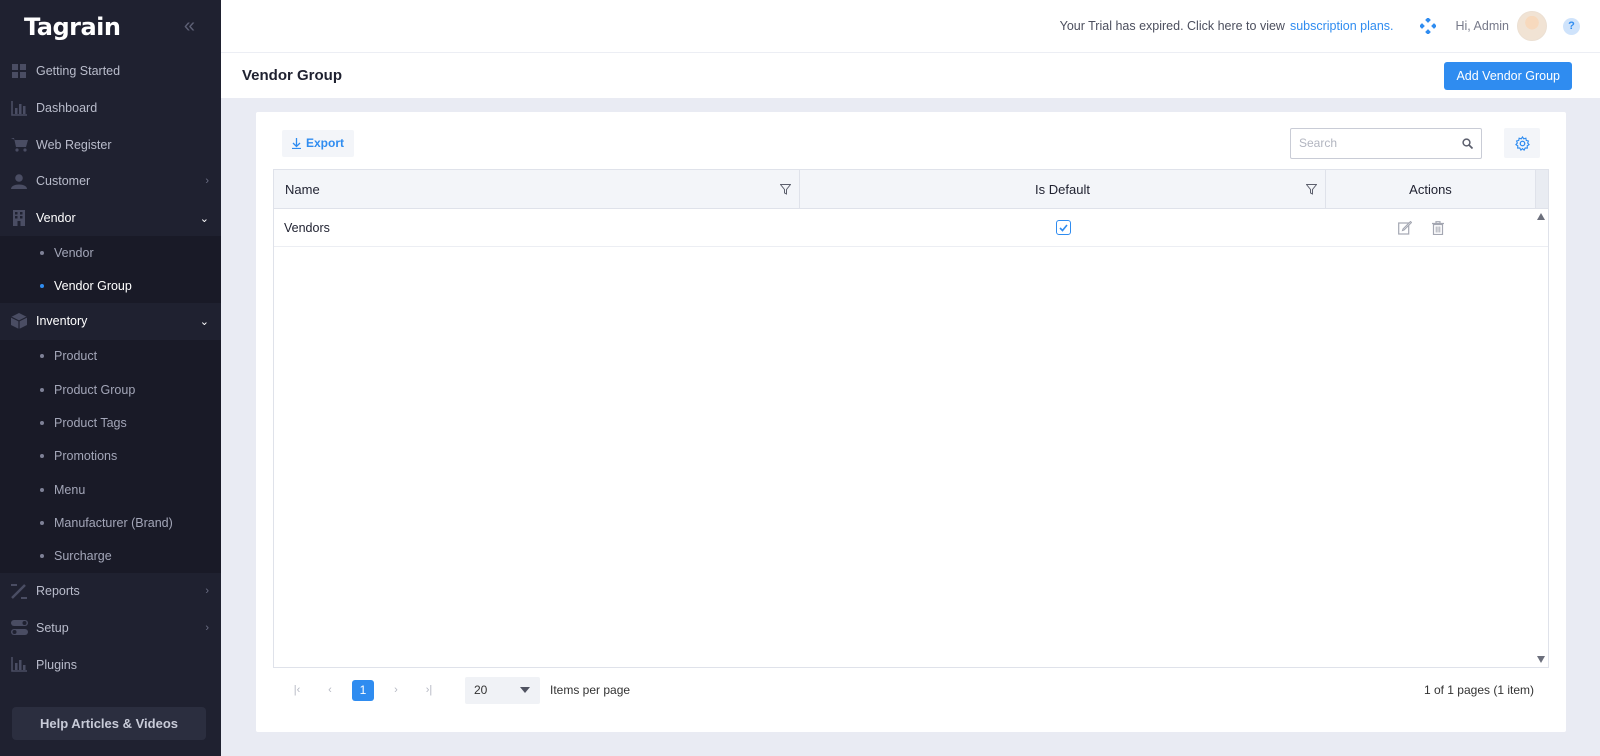  I want to click on user-greeting: Hi, Admin, so click(1482, 26).